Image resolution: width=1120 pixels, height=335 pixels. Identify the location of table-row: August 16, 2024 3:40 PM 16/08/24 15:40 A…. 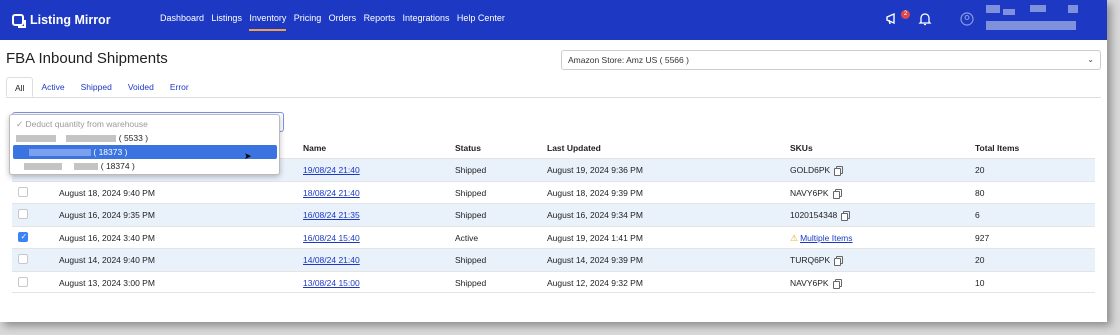
(553, 237).